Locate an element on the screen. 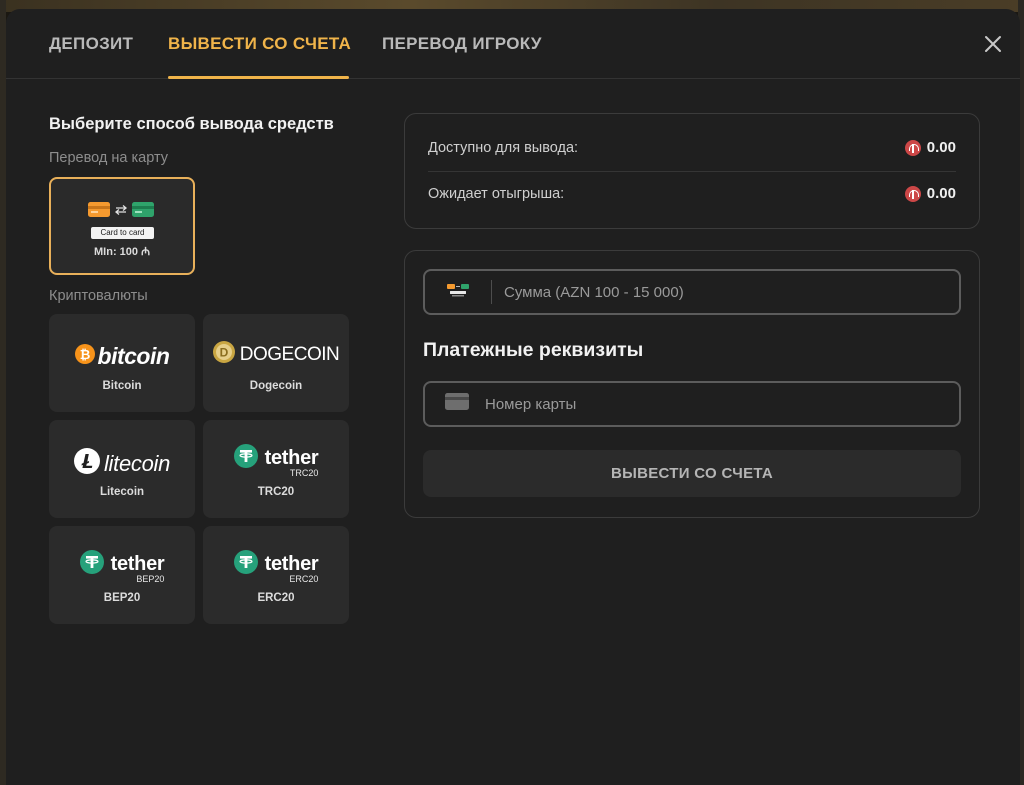  litecoin-icon is located at coordinates (86, 463).